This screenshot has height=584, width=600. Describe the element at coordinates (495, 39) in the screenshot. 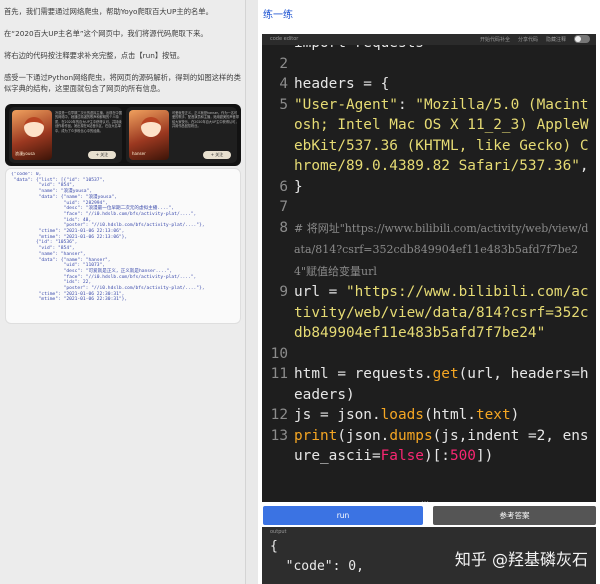

I see `autocomplete-option: 开始代码补全` at that location.